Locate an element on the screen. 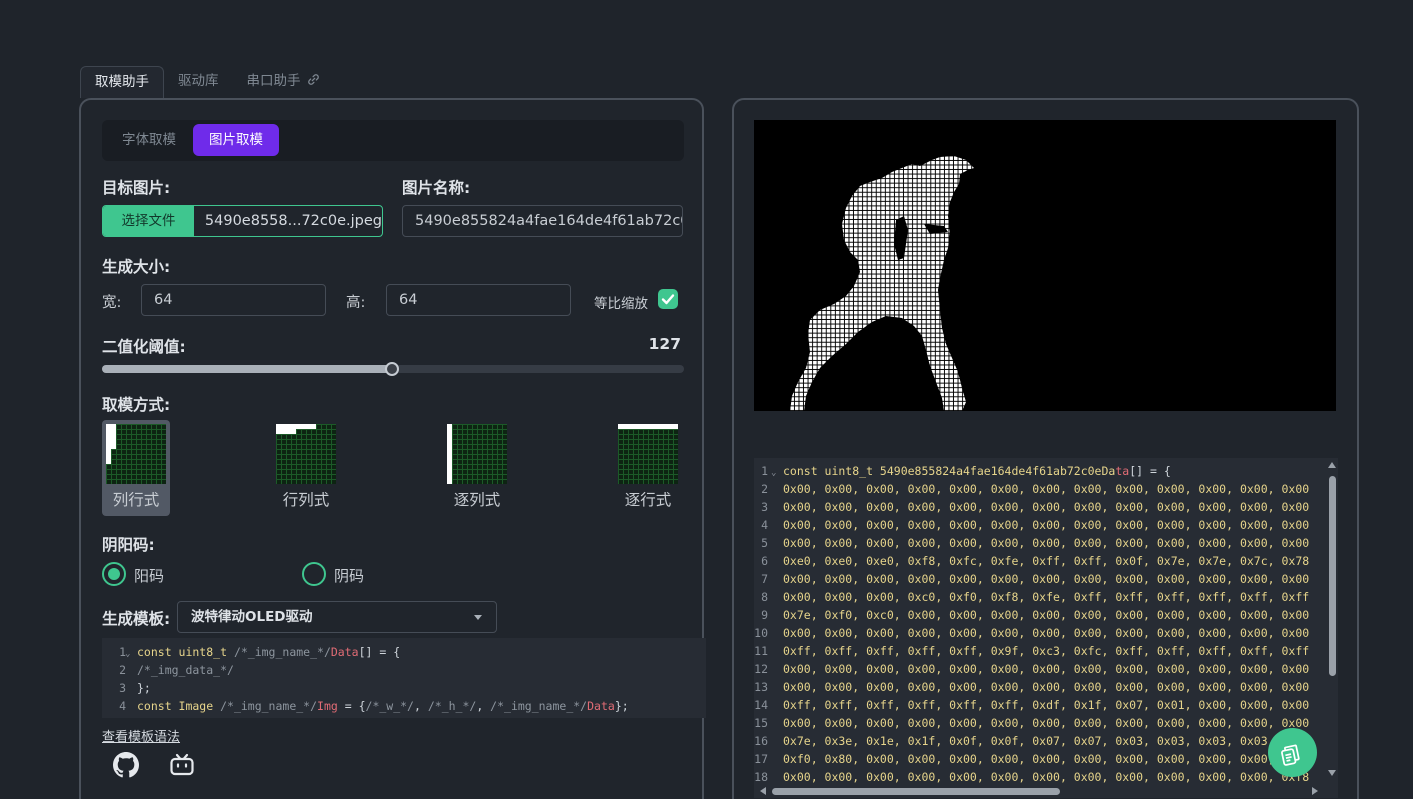 Image resolution: width=1413 pixels, height=799 pixels. line-number: 16 is located at coordinates (761, 741).